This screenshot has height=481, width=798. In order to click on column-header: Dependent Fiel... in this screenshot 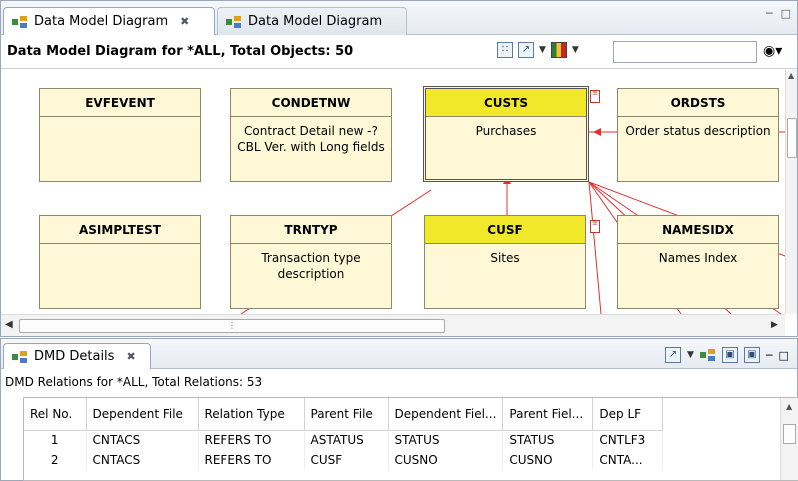, I will do `click(446, 414)`.